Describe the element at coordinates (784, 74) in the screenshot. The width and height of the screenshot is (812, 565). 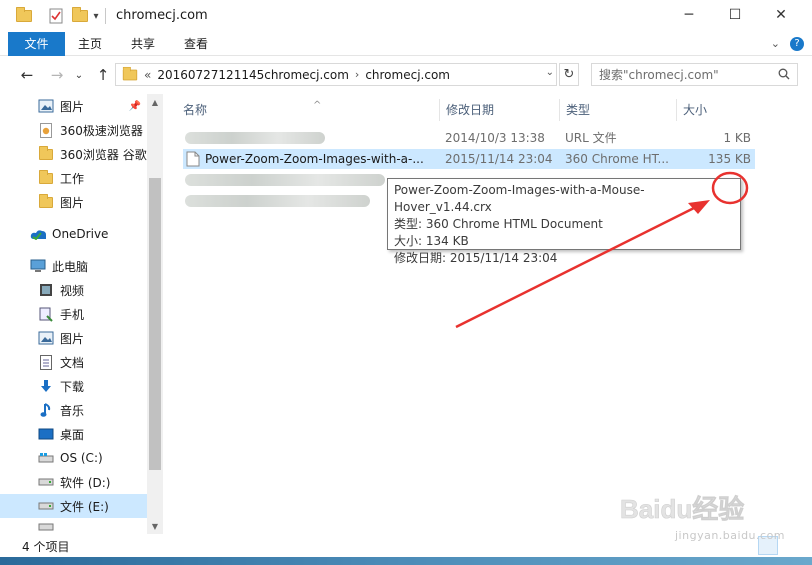
I see `search-icon` at that location.